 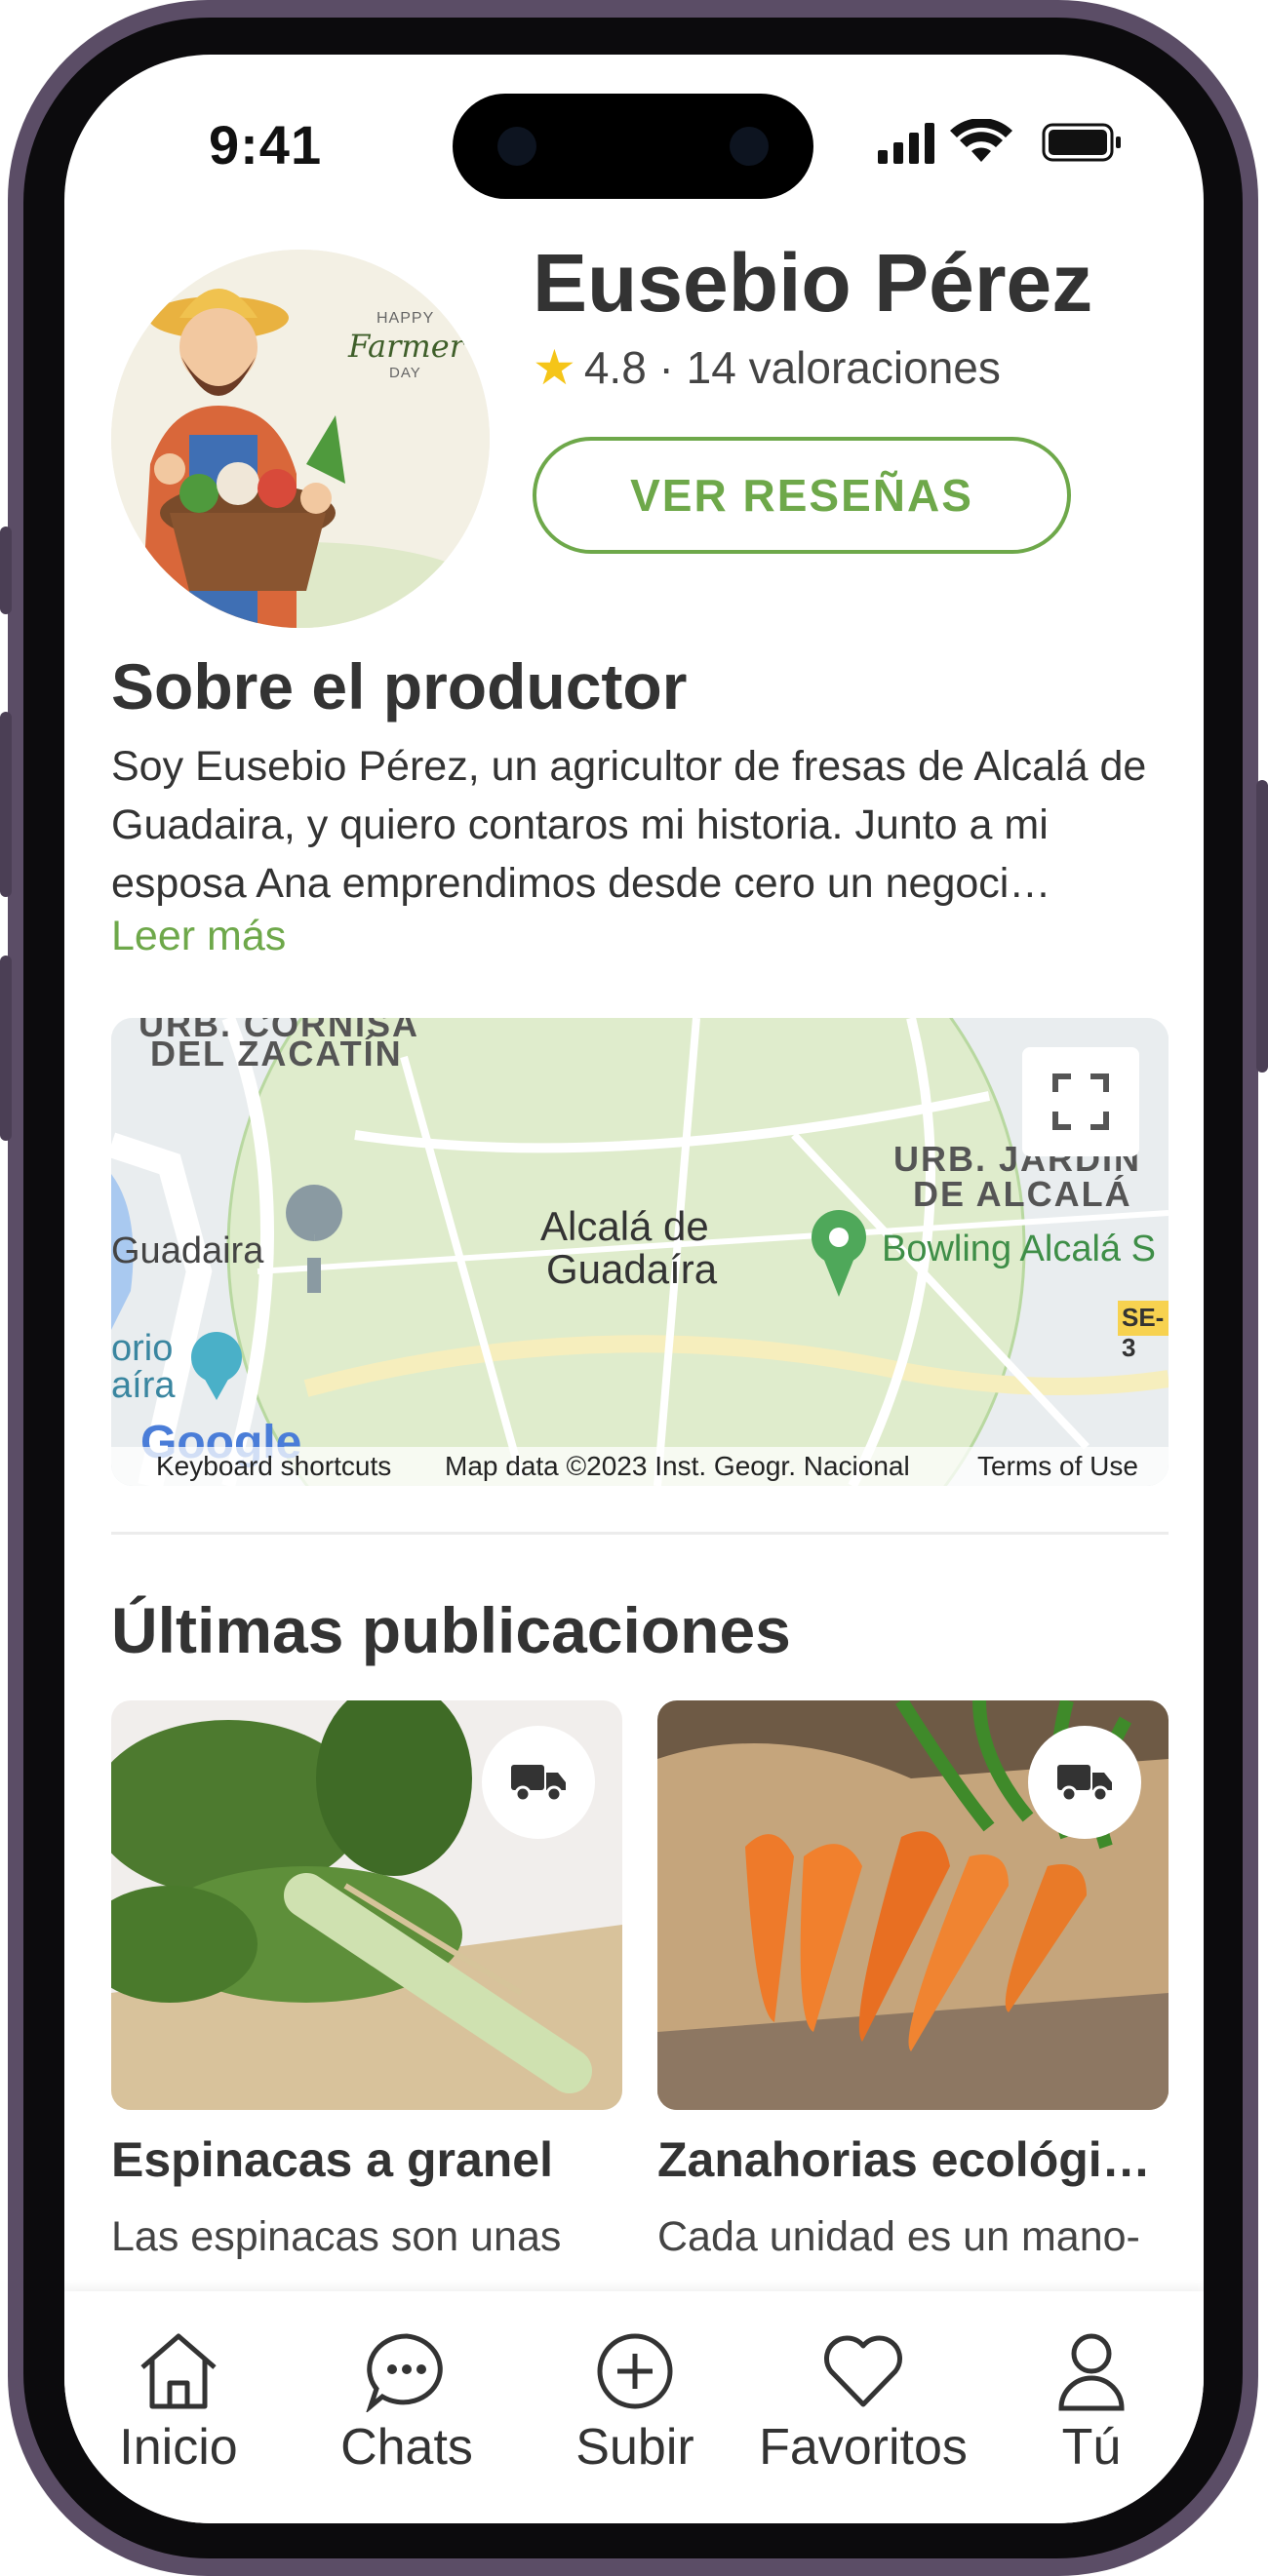 I want to click on map-data-text: Map data ©2023 Inst. Geogr. Nacional, so click(x=678, y=1466).